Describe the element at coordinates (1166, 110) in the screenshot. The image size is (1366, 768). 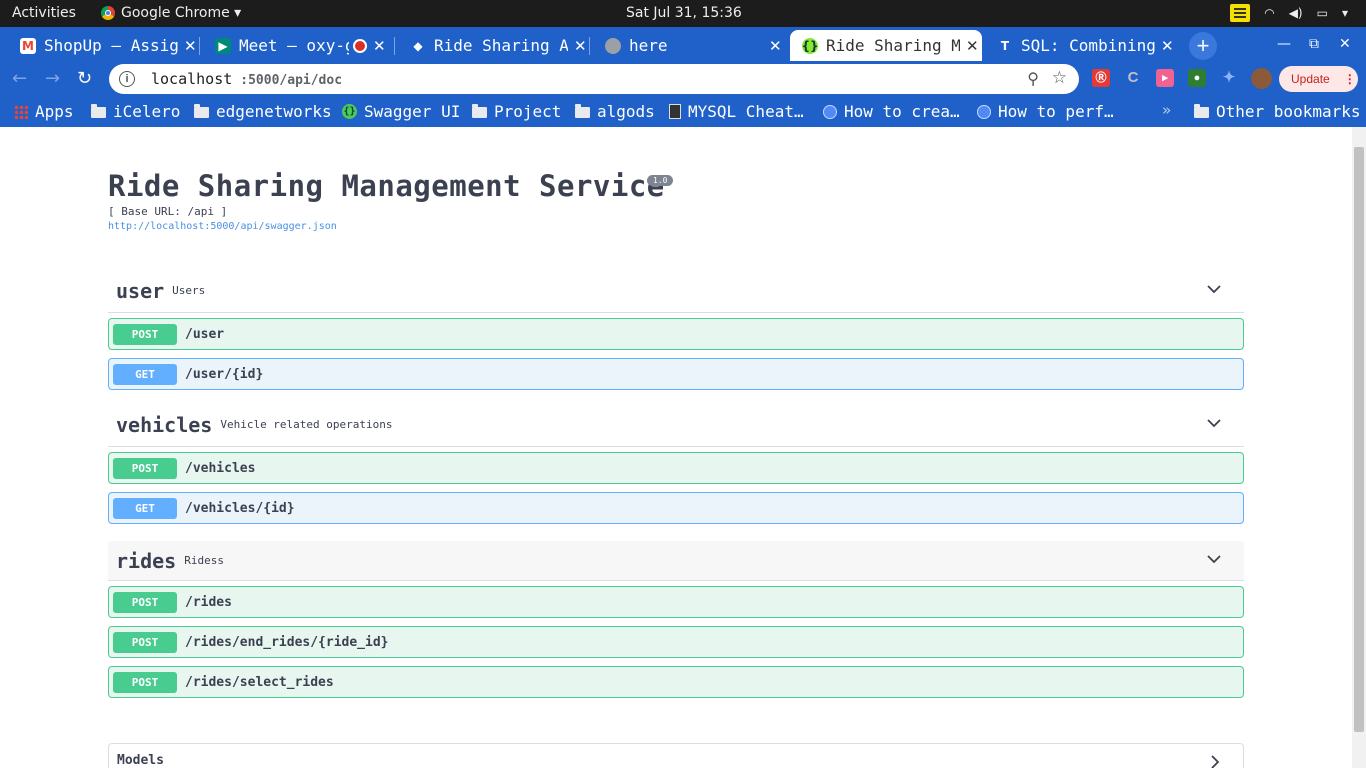
I see `more-bookmarks-icon: »` at that location.